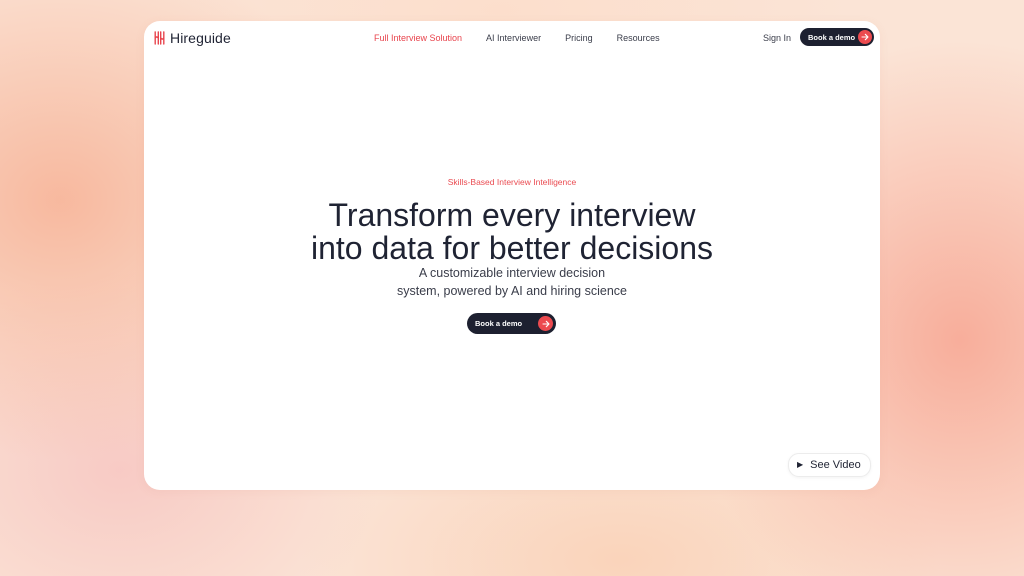 Image resolution: width=1024 pixels, height=576 pixels. I want to click on book-demo-button-nav: Book a demo, so click(837, 37).